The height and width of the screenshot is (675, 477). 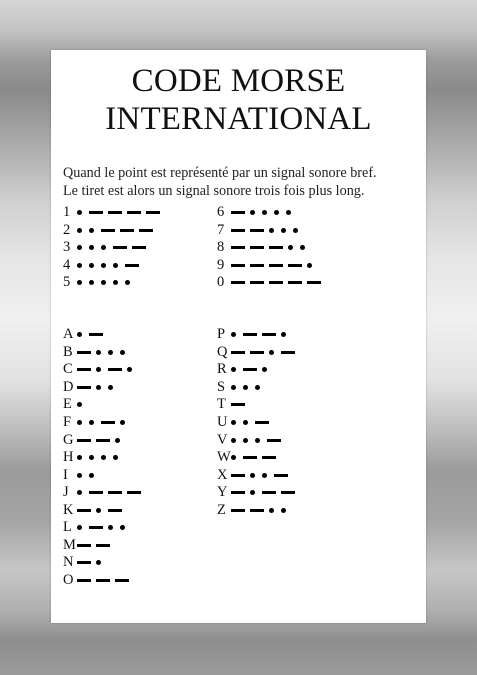 I want to click on morse-row: S, so click(x=258, y=388).